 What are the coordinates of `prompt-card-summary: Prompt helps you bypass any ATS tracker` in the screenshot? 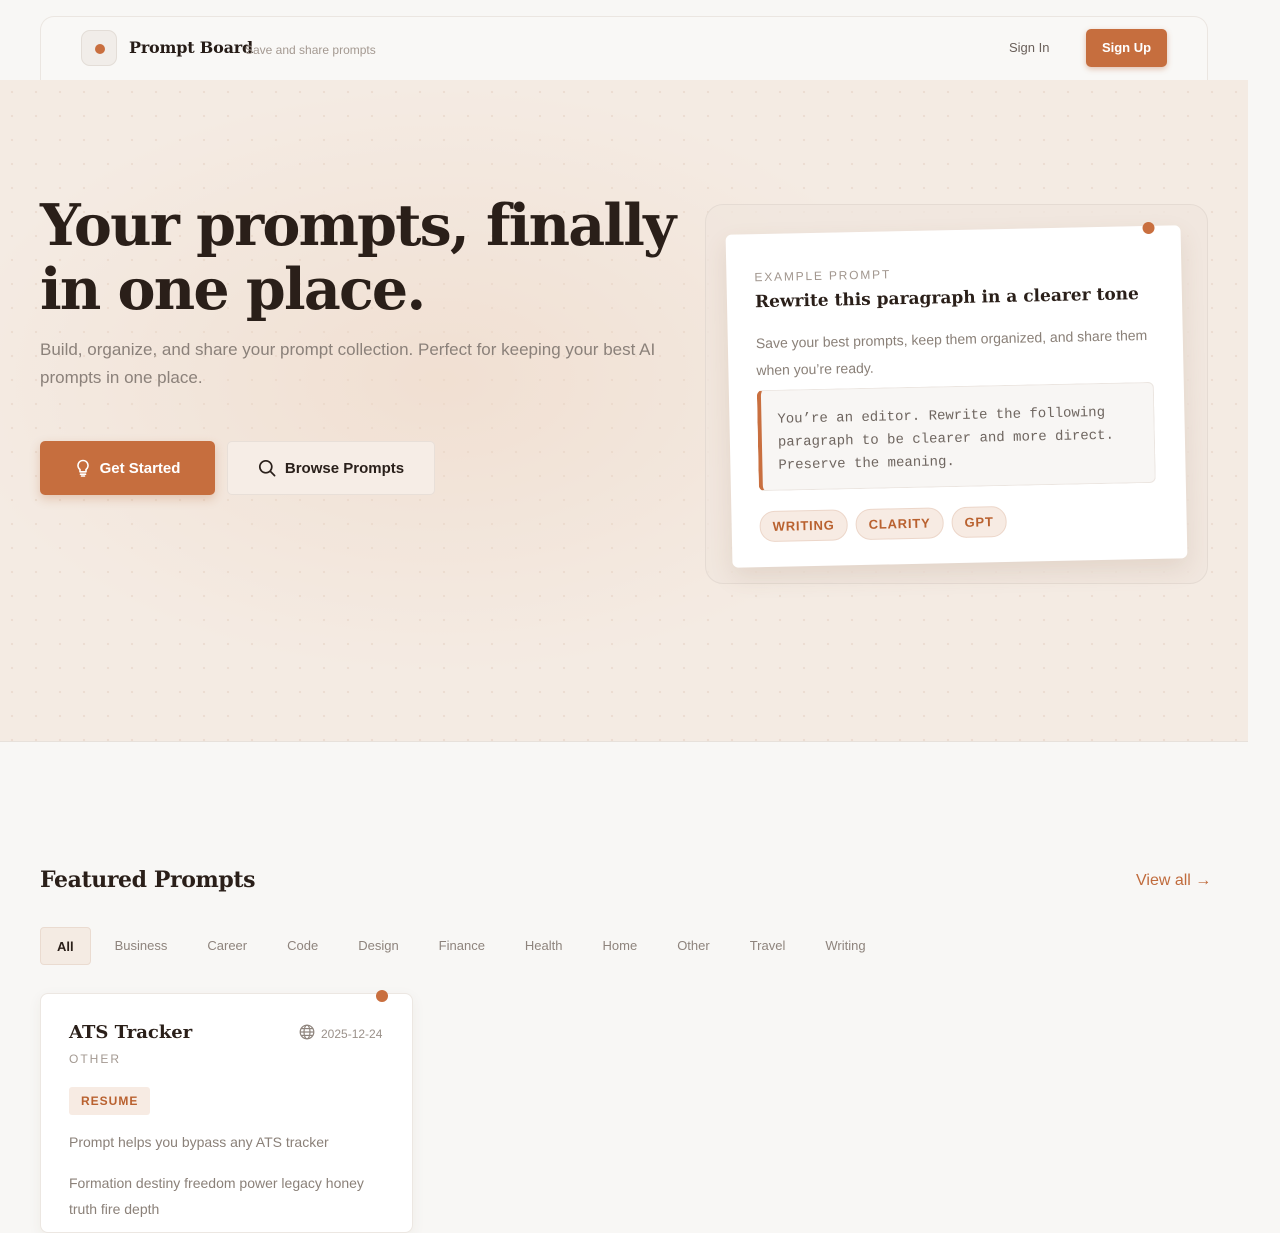 It's located at (199, 1142).